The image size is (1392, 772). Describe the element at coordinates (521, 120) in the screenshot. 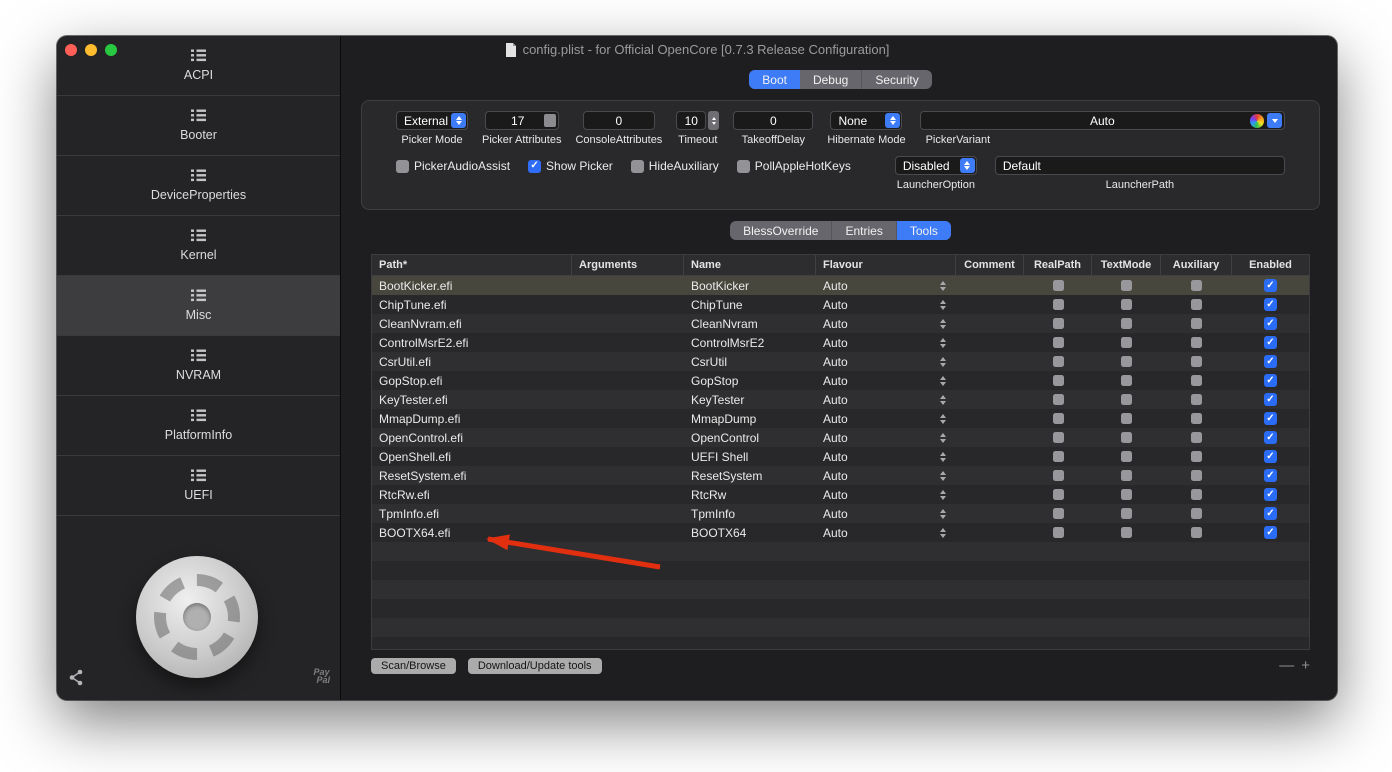

I see `picker-attributes-field: 17` at that location.